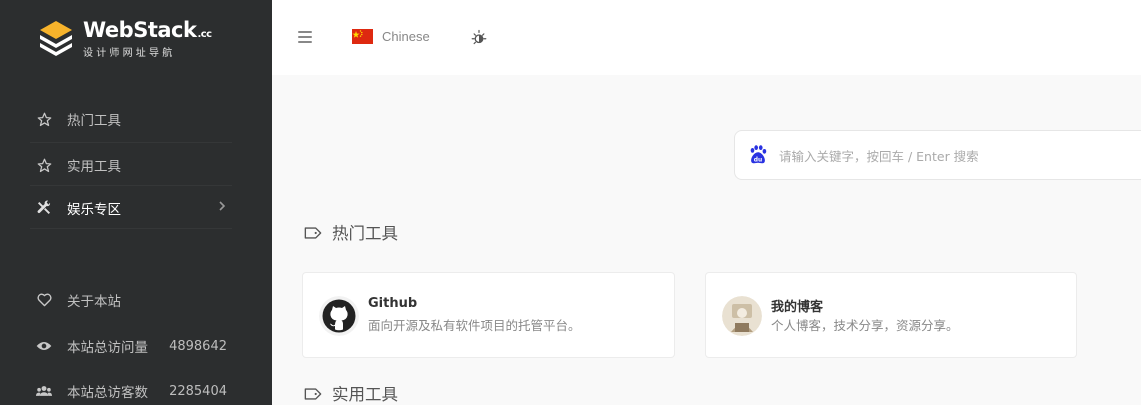 The width and height of the screenshot is (1141, 405). What do you see at coordinates (365, 394) in the screenshot?
I see `section-title: 实用工具` at bounding box center [365, 394].